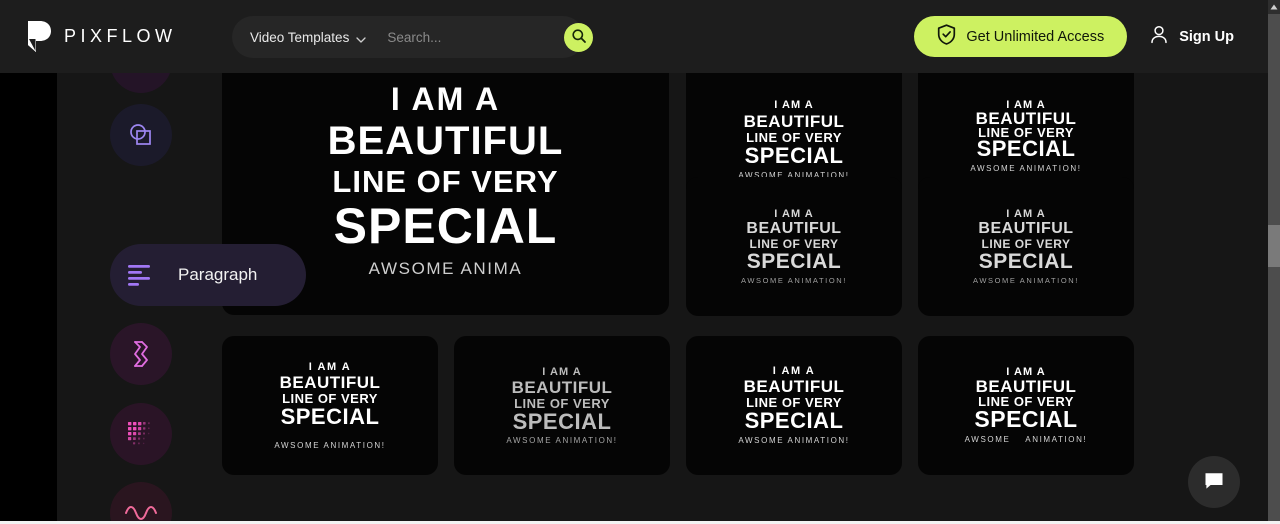 This screenshot has width=1280, height=524. Describe the element at coordinates (218, 274) in the screenshot. I see `sidebar-item-label: Paragraph` at that location.